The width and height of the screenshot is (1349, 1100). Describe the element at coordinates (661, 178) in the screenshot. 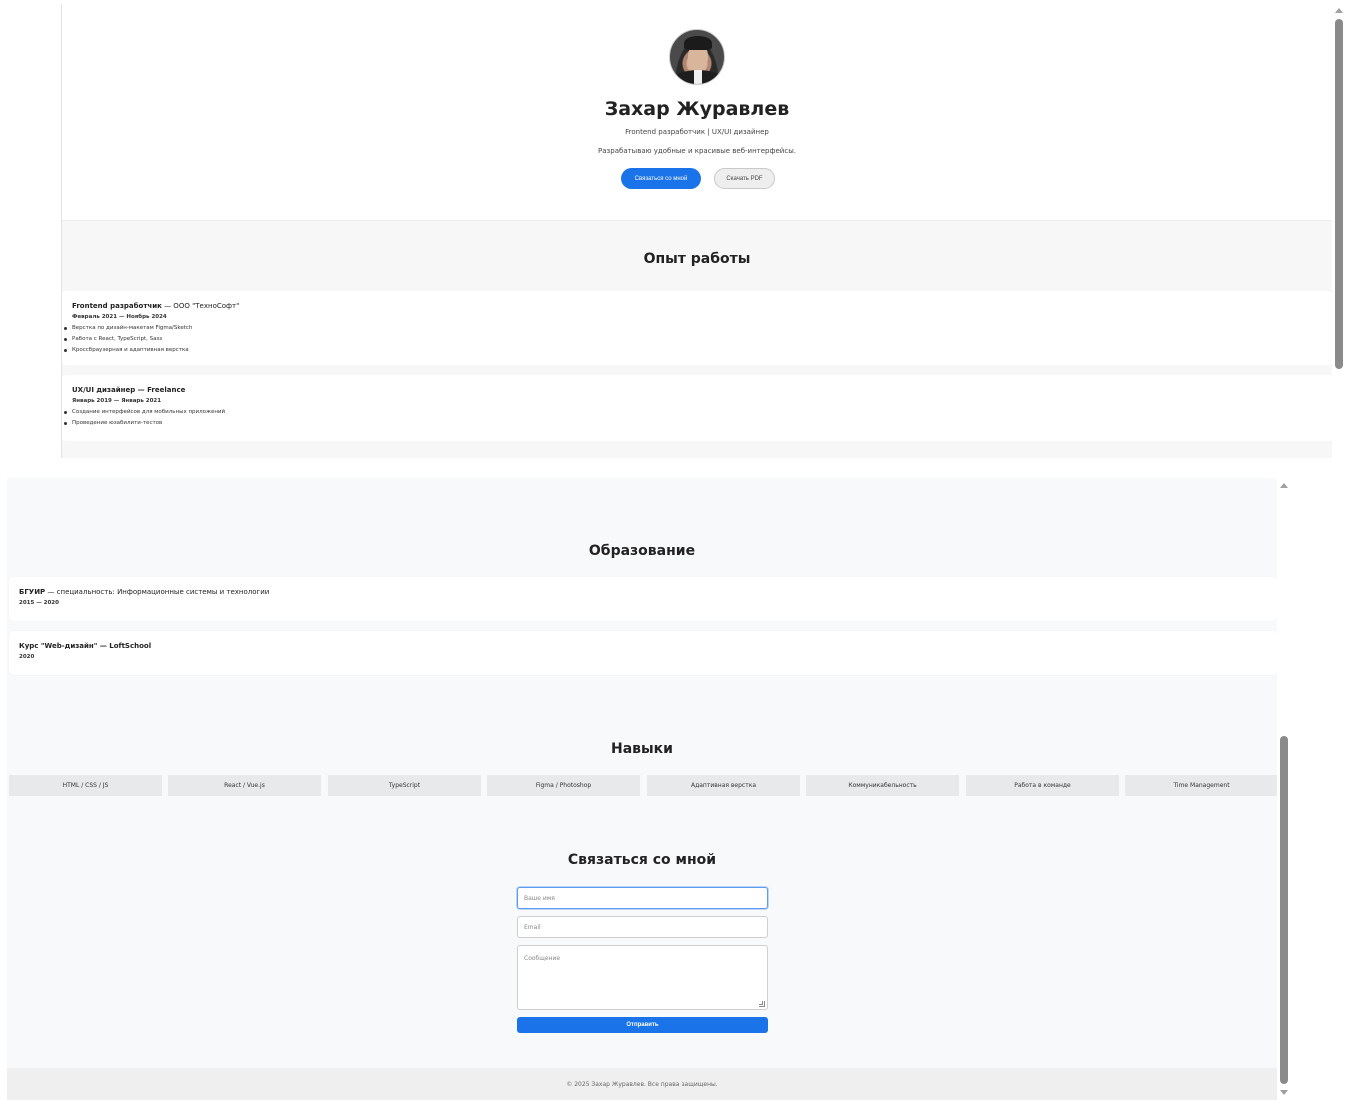

I see `contact-me-button: Связаться со мной` at that location.